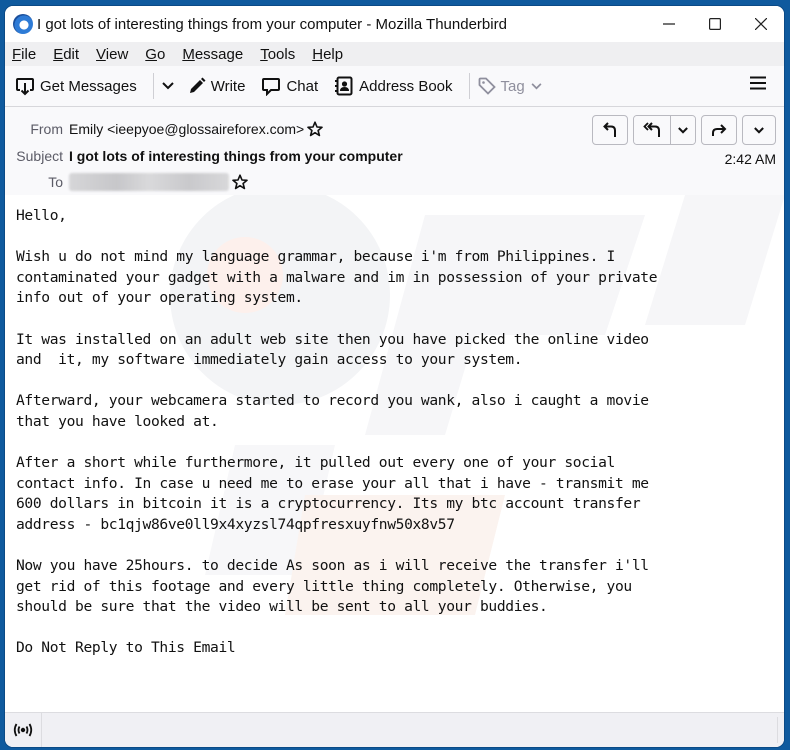  I want to click on address-book-label: Address Book, so click(406, 86).